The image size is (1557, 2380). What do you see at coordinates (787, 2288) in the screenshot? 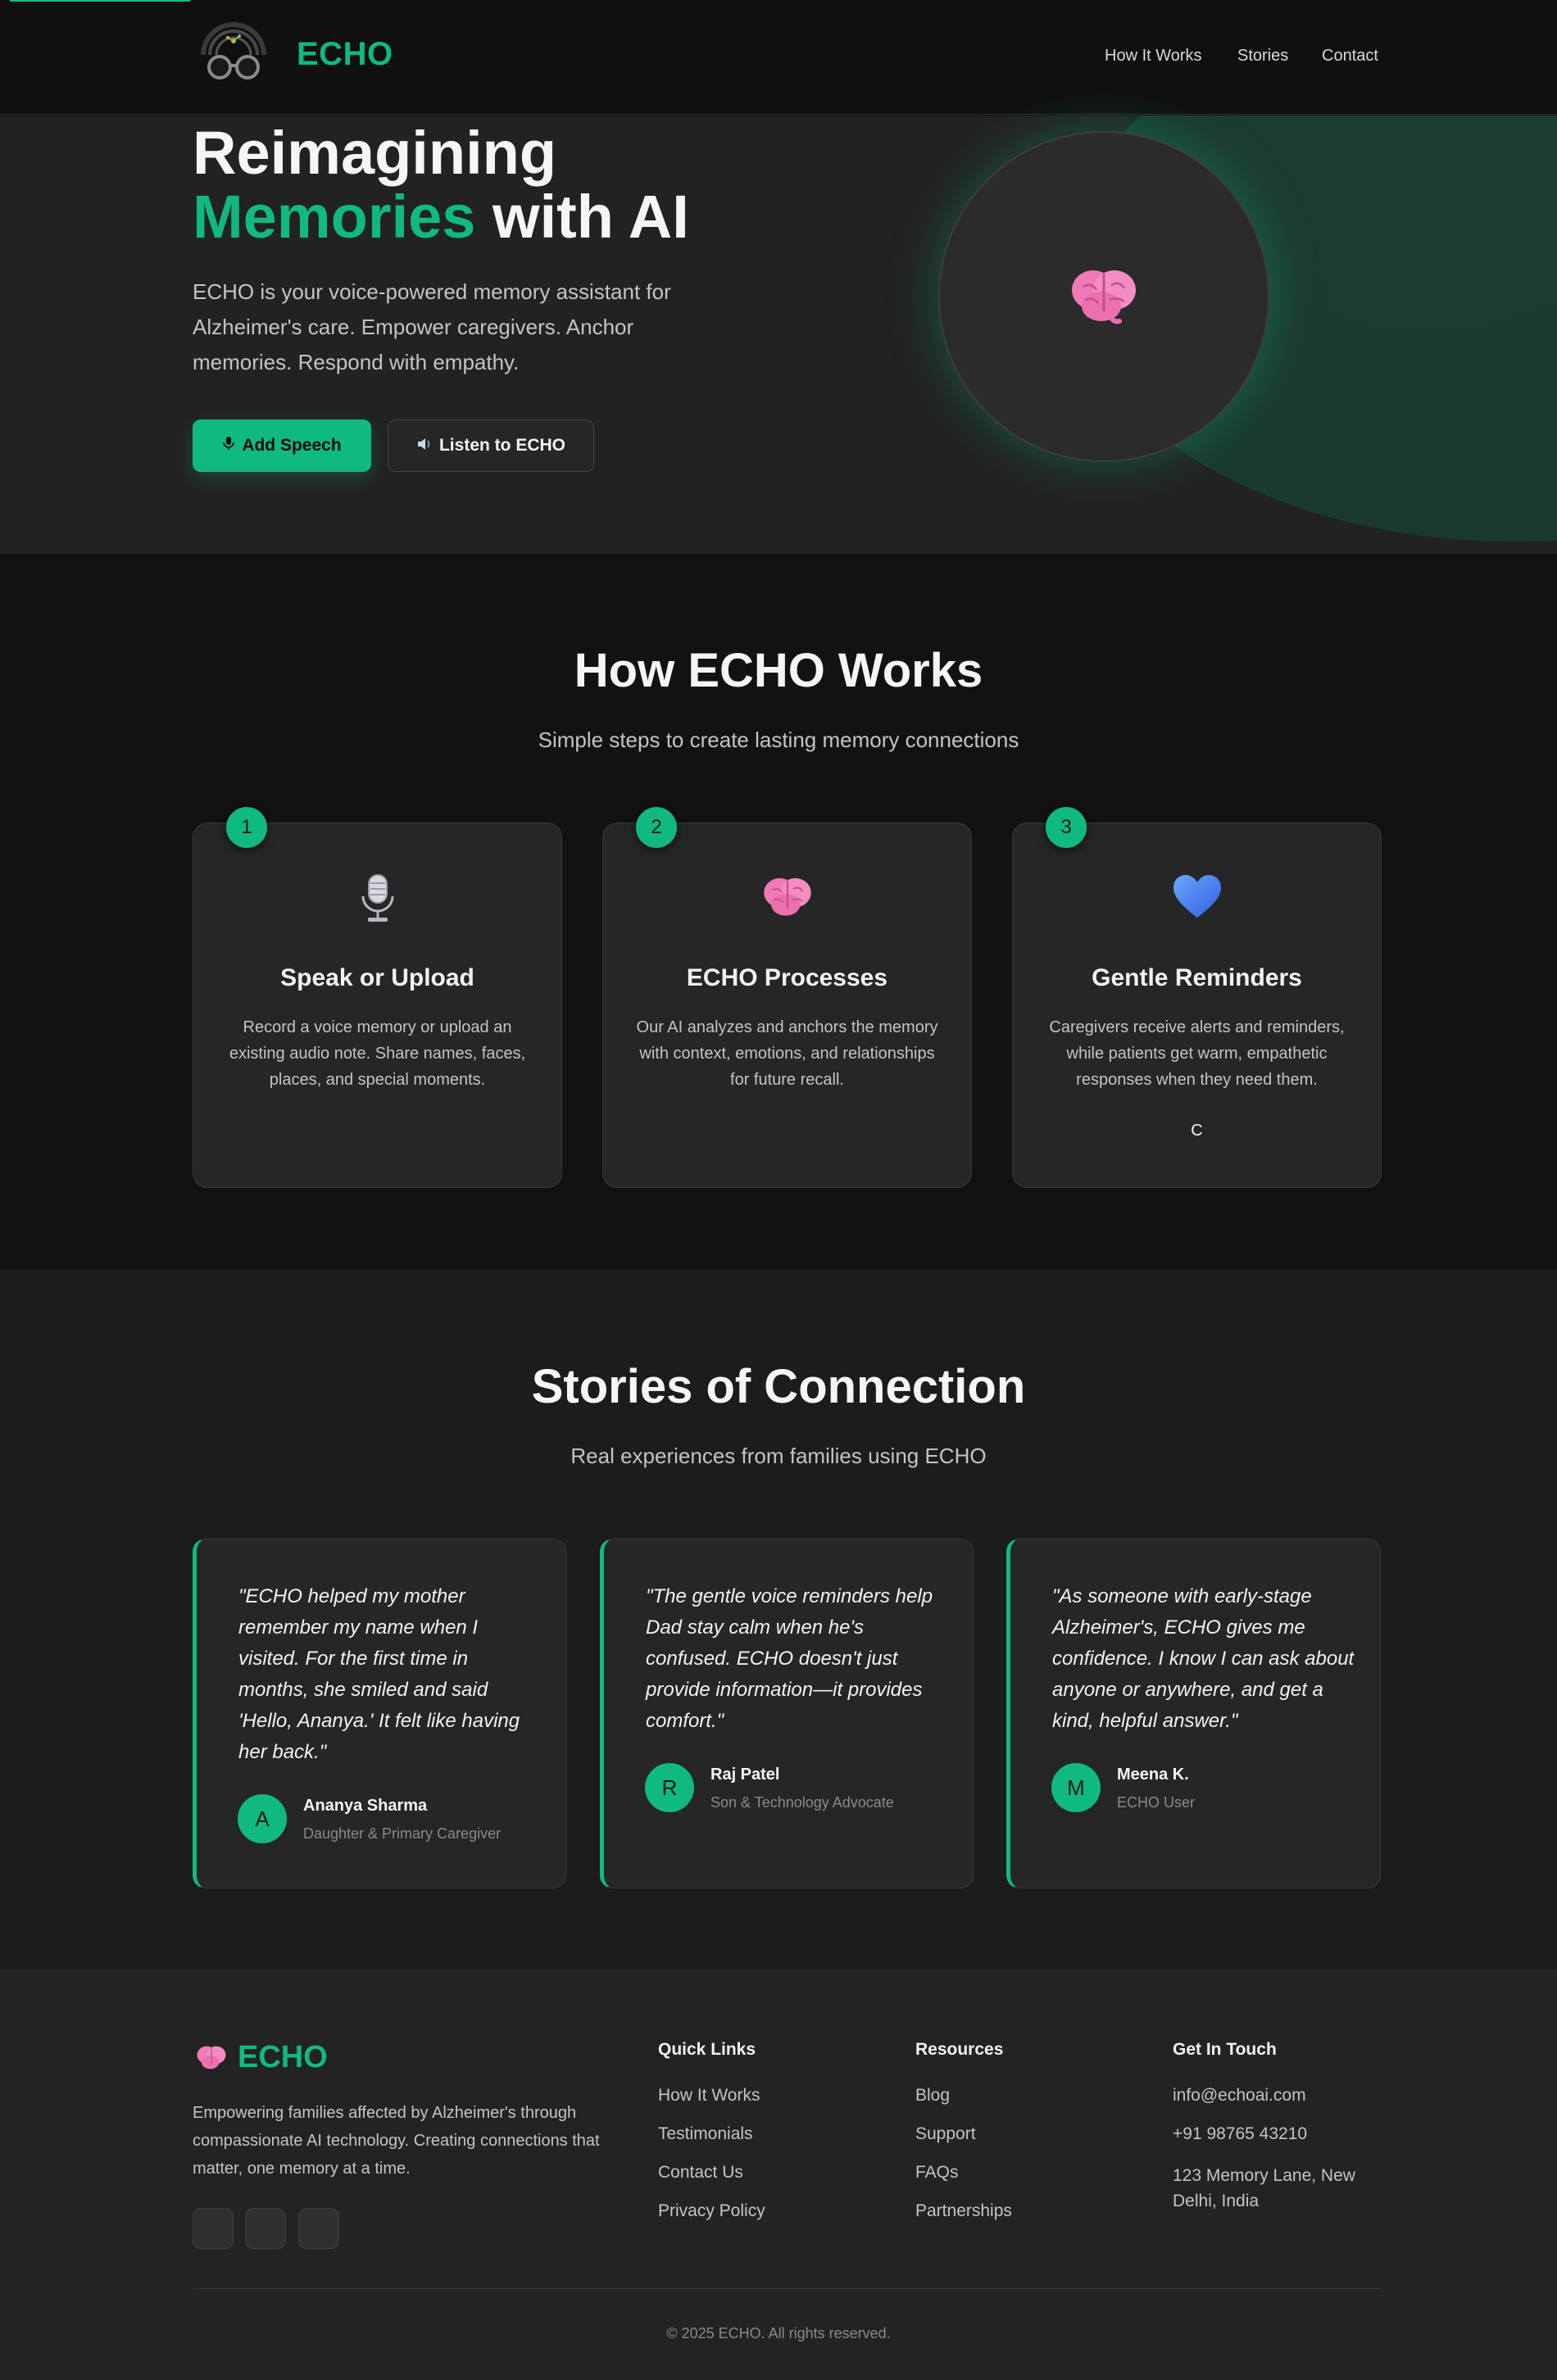
I see `footer-divider` at bounding box center [787, 2288].